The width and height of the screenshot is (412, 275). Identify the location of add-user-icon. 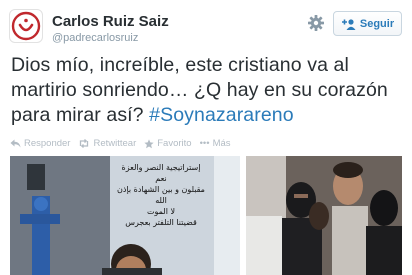
(348, 24).